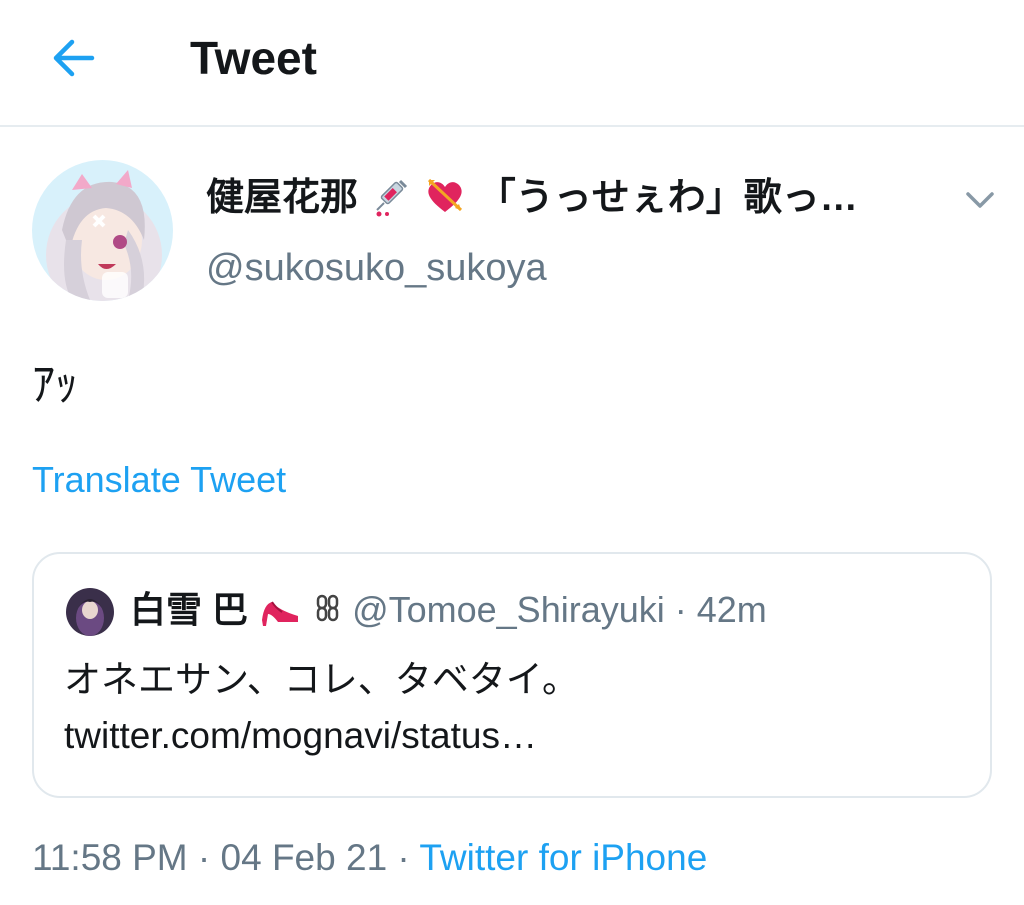  I want to click on syringe-emoji-icon, so click(391, 196).